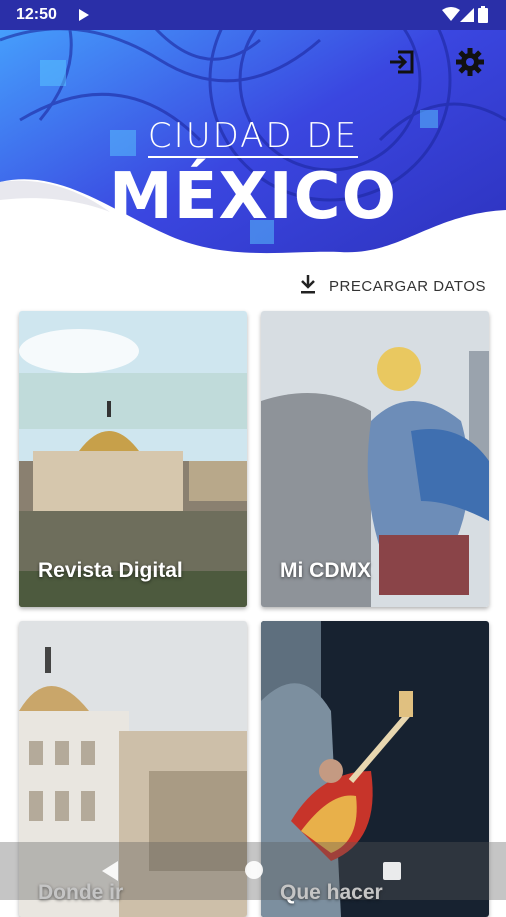  Describe the element at coordinates (110, 570) in the screenshot. I see `card-label-revista-digital: Revista Digital` at that location.